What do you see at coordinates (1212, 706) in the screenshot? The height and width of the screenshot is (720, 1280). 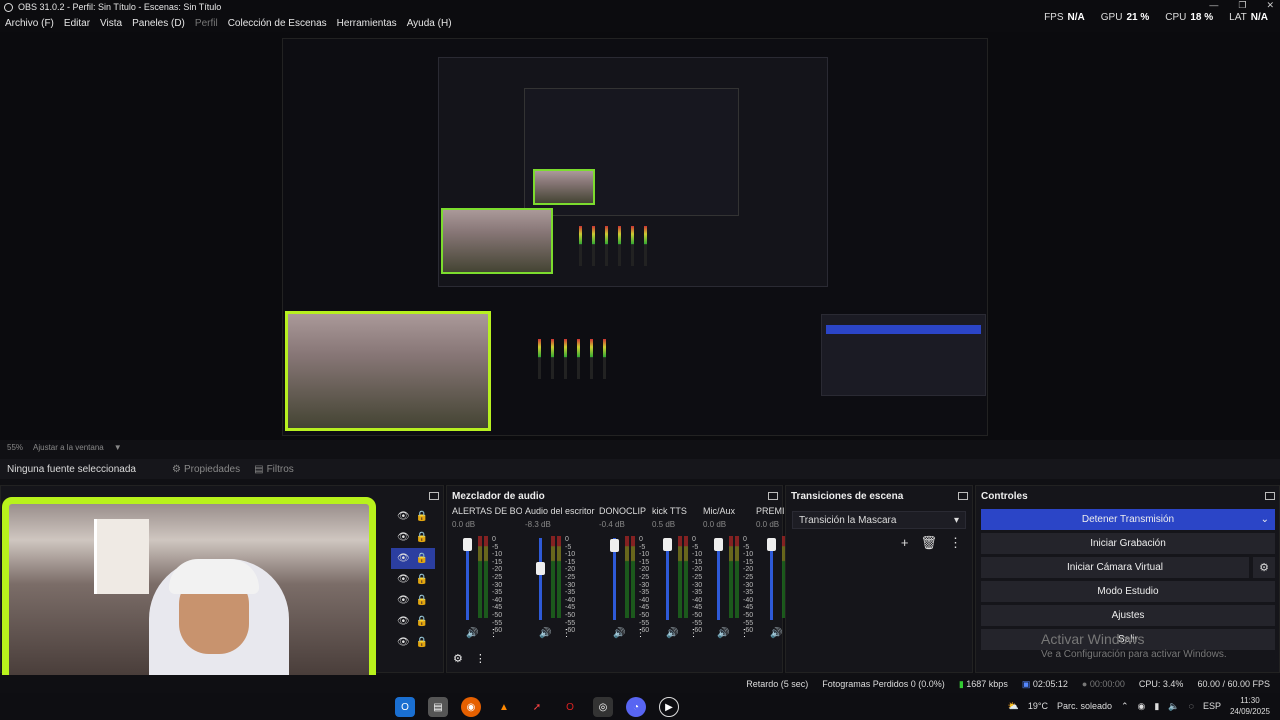 I see `lang-indicator: ESP` at bounding box center [1212, 706].